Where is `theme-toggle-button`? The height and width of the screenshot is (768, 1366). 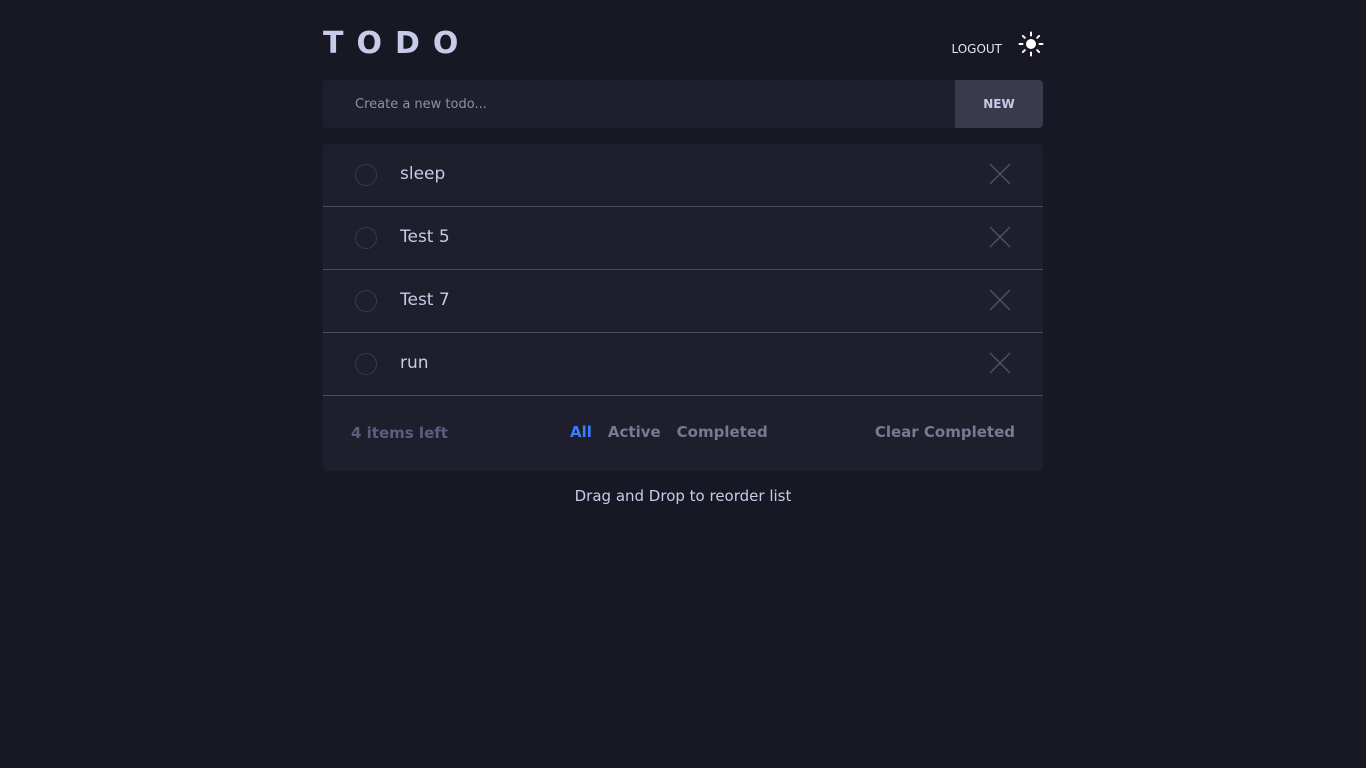
theme-toggle-button is located at coordinates (1031, 44).